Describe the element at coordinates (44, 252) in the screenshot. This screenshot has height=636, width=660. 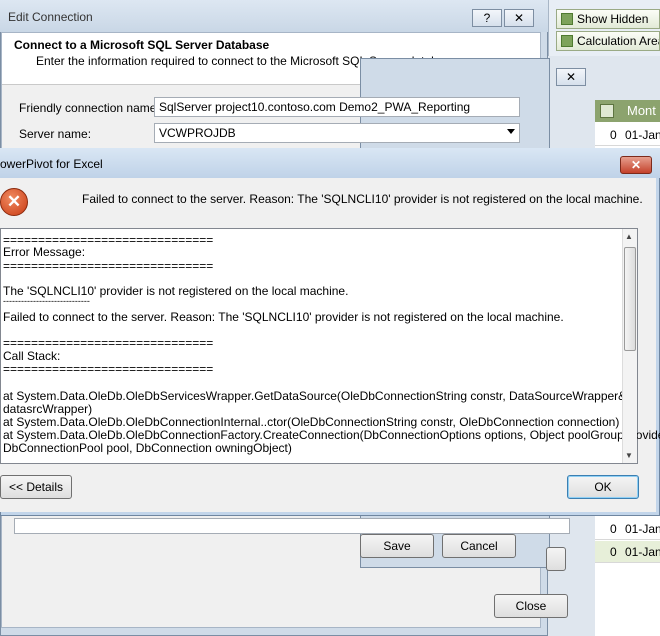
I see `detail-line: Error Message:` at that location.